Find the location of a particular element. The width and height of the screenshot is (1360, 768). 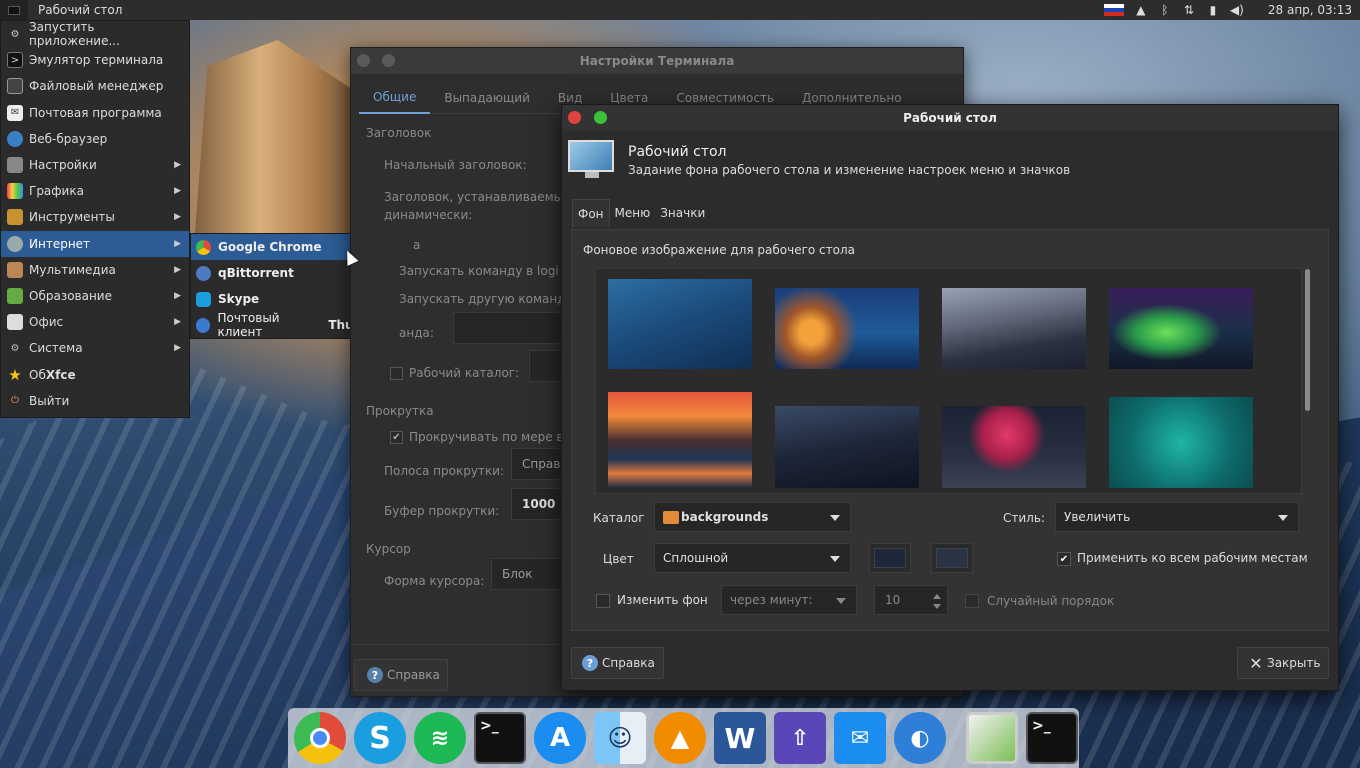

menu-item-mail: ✉ Почтовая программа is located at coordinates (95, 113).